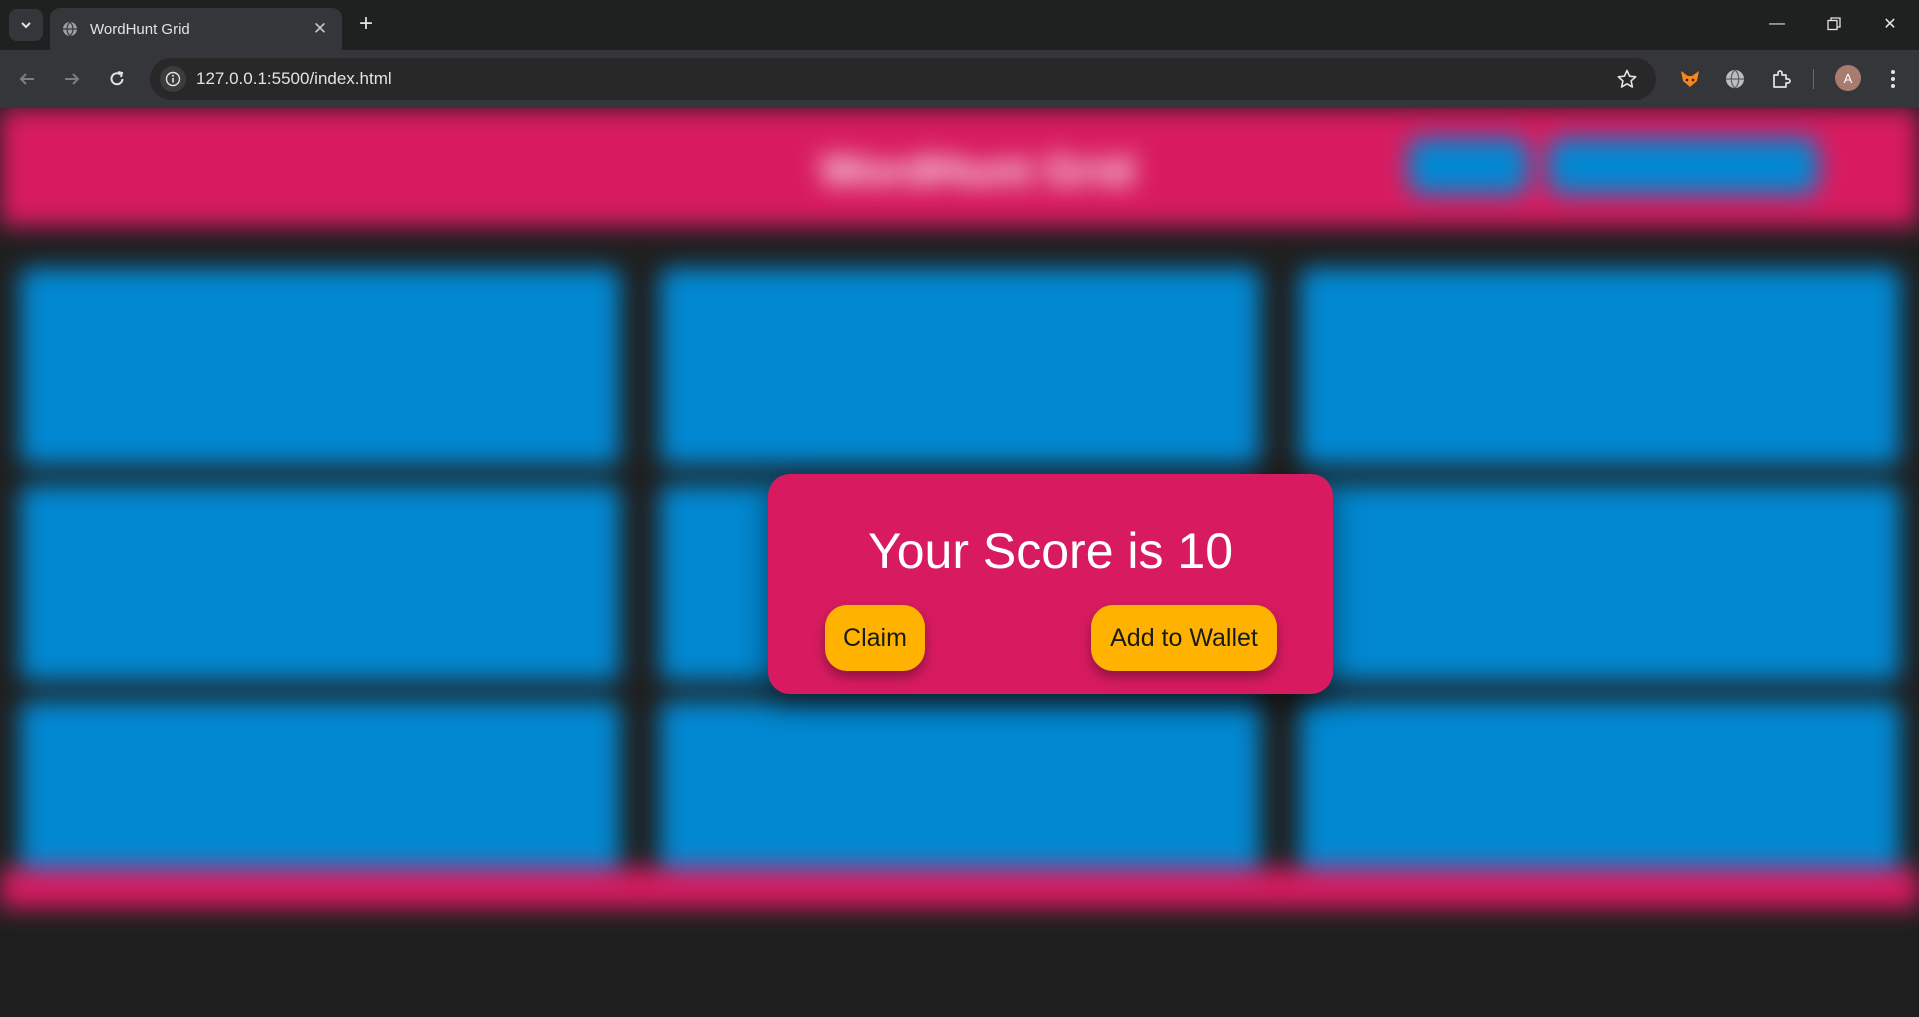 Image resolution: width=1919 pixels, height=1017 pixels. Describe the element at coordinates (1893, 79) in the screenshot. I see `kebab-menu-icon` at that location.